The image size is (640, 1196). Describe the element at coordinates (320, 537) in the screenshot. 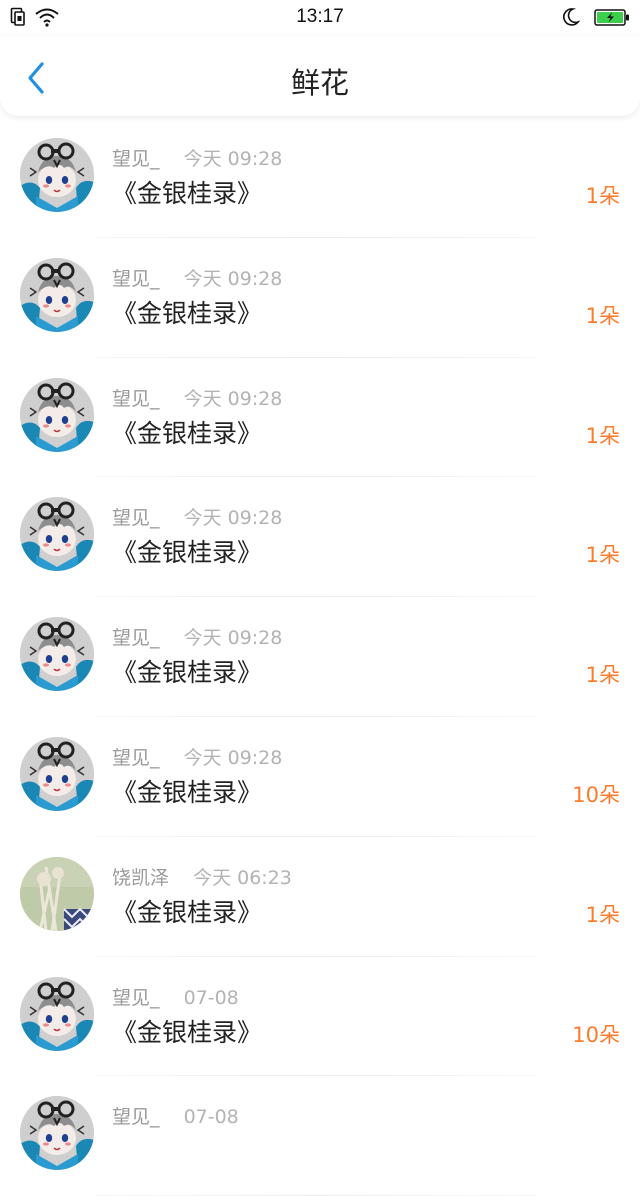

I see `list-item-3: 望见_ 今天 09:28 《金银桂录》 1朵` at that location.